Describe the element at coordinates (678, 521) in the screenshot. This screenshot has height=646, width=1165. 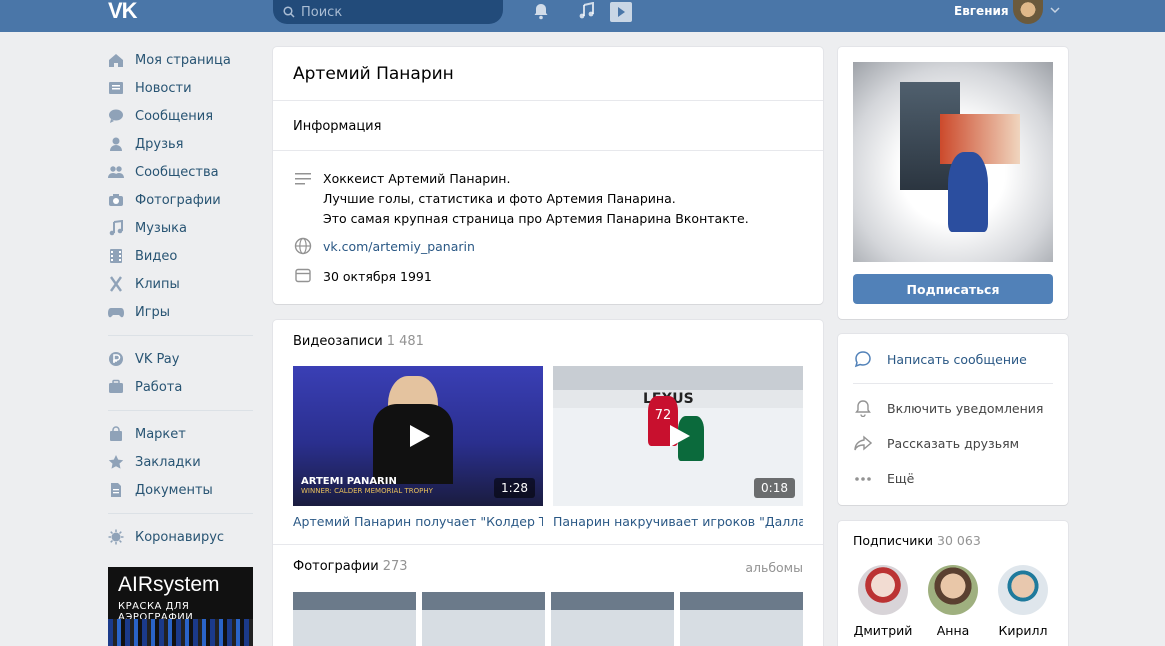
I see `video-title: Панарин накручивает игроков "Далласа"` at that location.